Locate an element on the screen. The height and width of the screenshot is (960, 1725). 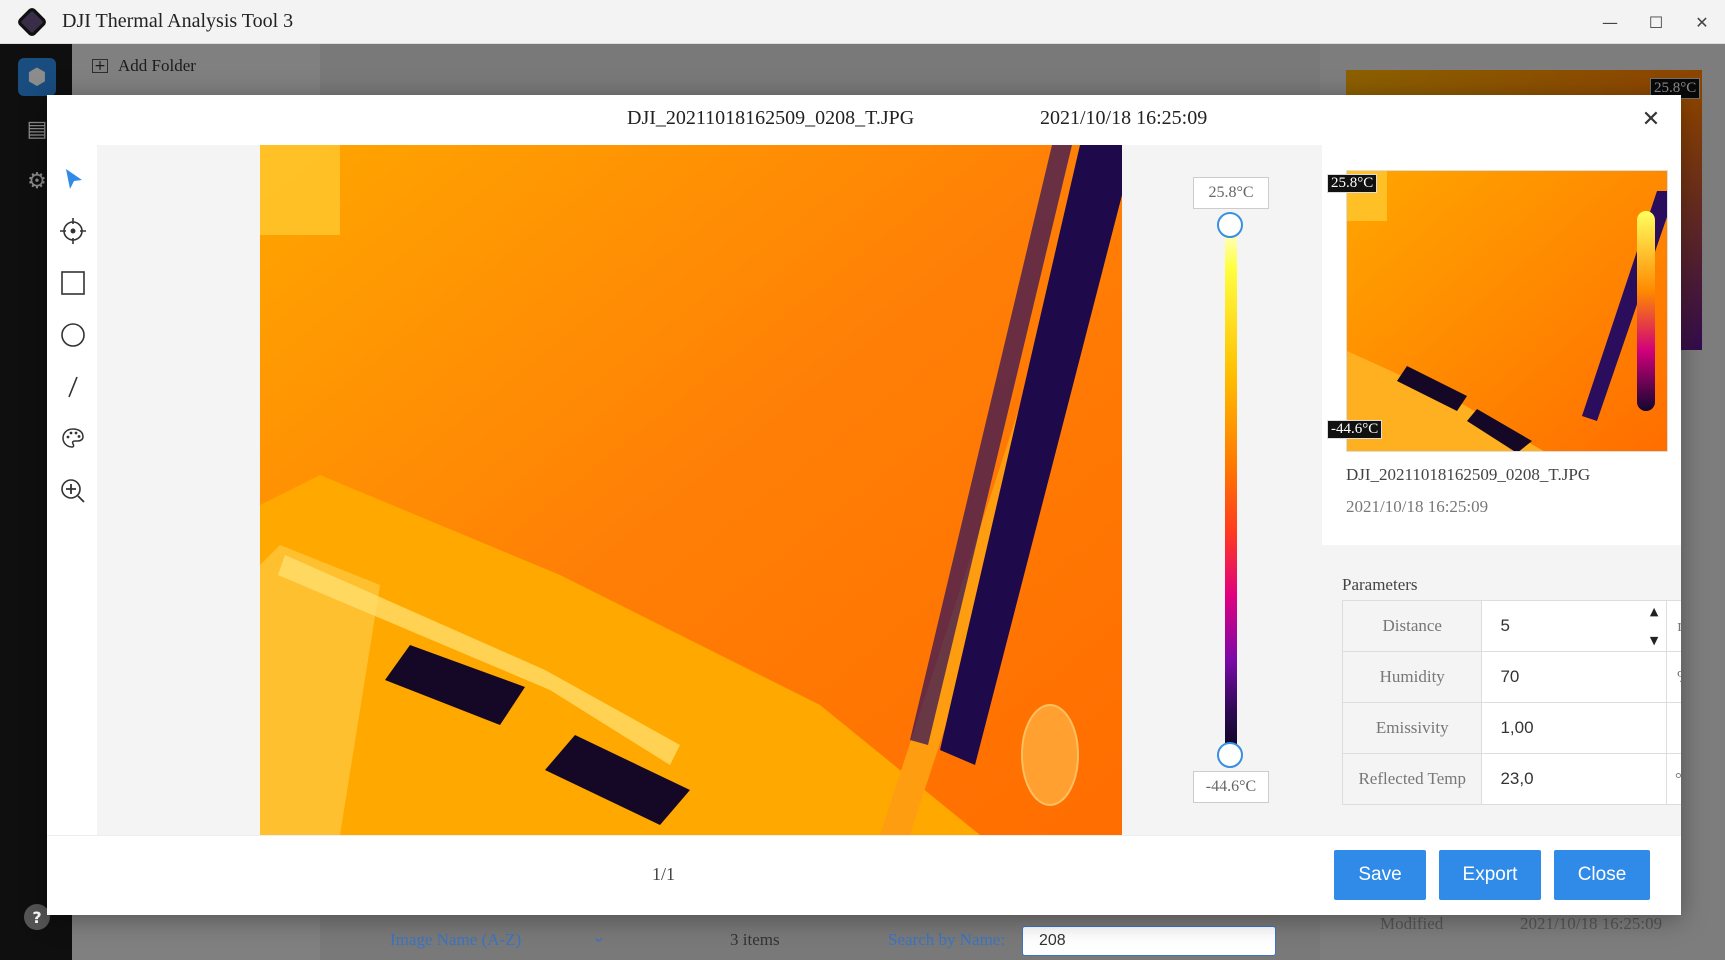
reflected-temp-unit: °C is located at coordinates (1673, 779).